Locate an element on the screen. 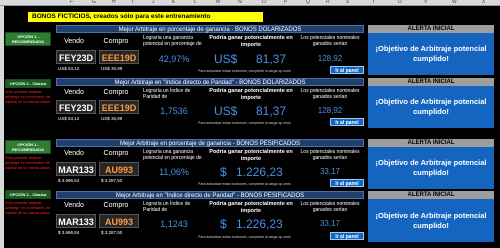  row-header-bar is located at coordinates (2, 127).